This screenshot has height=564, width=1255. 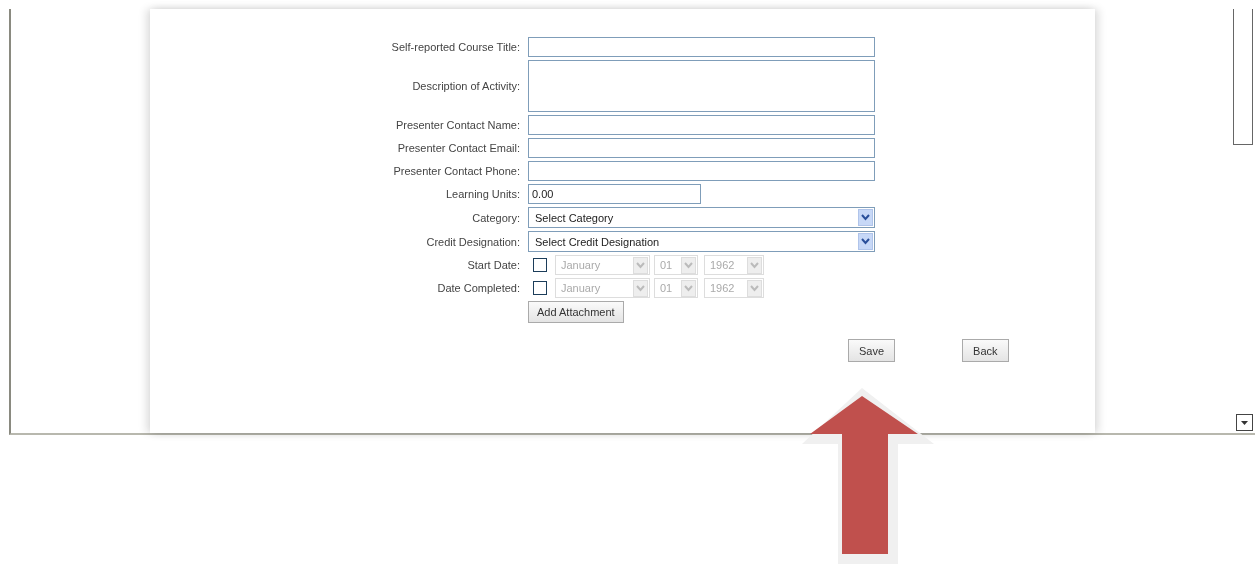 What do you see at coordinates (457, 125) in the screenshot?
I see `field-label: Presenter Contact Name:` at bounding box center [457, 125].